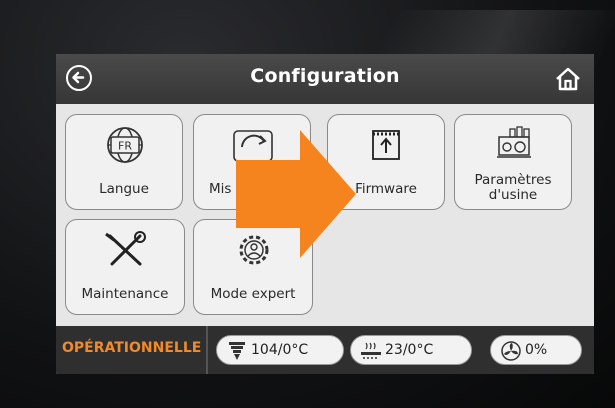 The height and width of the screenshot is (408, 615). I want to click on status-bar: OPÉRATIONNELLE 104/0°C 23/0°C 0%, so click(325, 350).